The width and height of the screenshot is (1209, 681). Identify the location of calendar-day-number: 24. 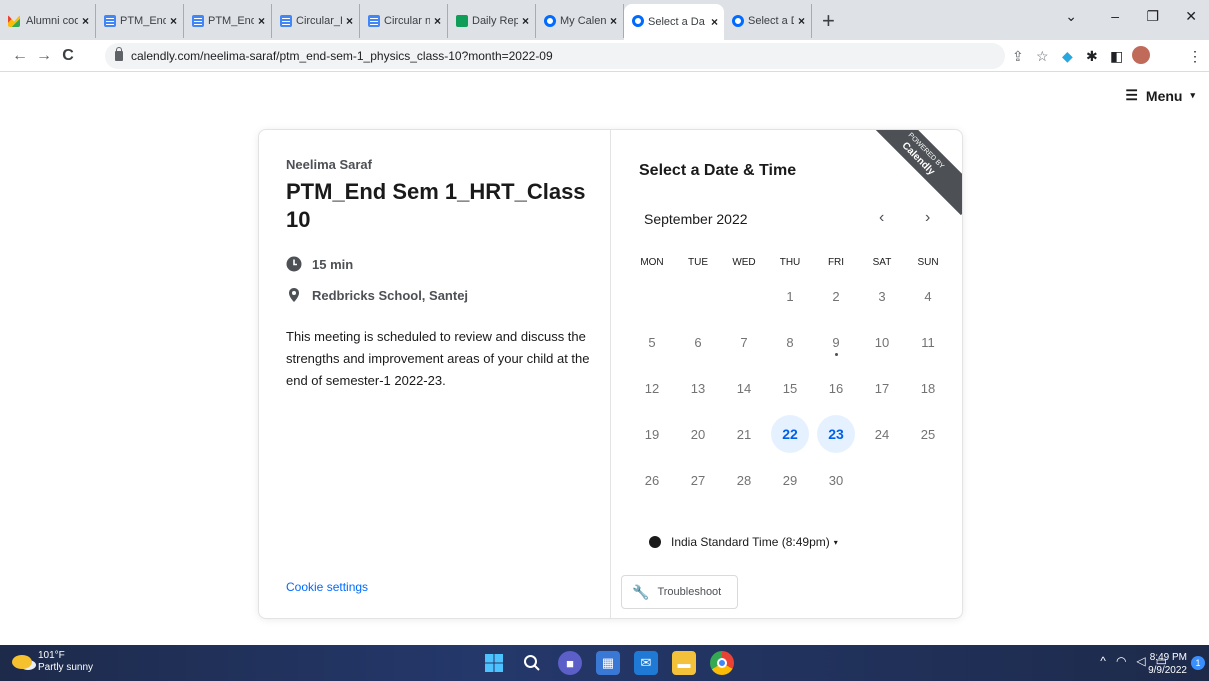
(882, 434).